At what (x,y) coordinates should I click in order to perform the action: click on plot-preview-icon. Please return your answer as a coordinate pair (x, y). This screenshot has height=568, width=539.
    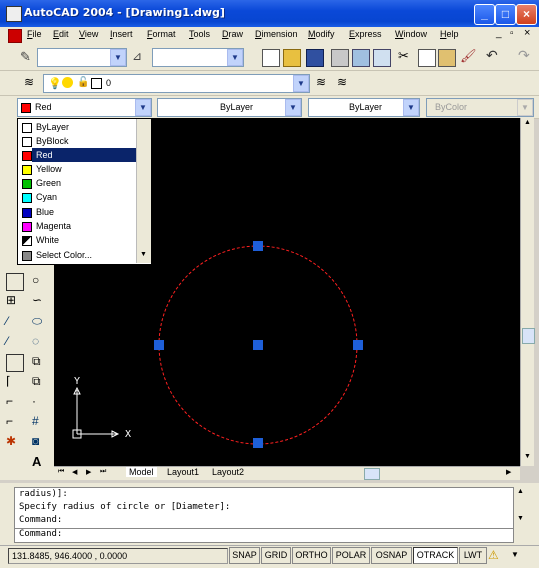
    Looking at the image, I should click on (361, 58).